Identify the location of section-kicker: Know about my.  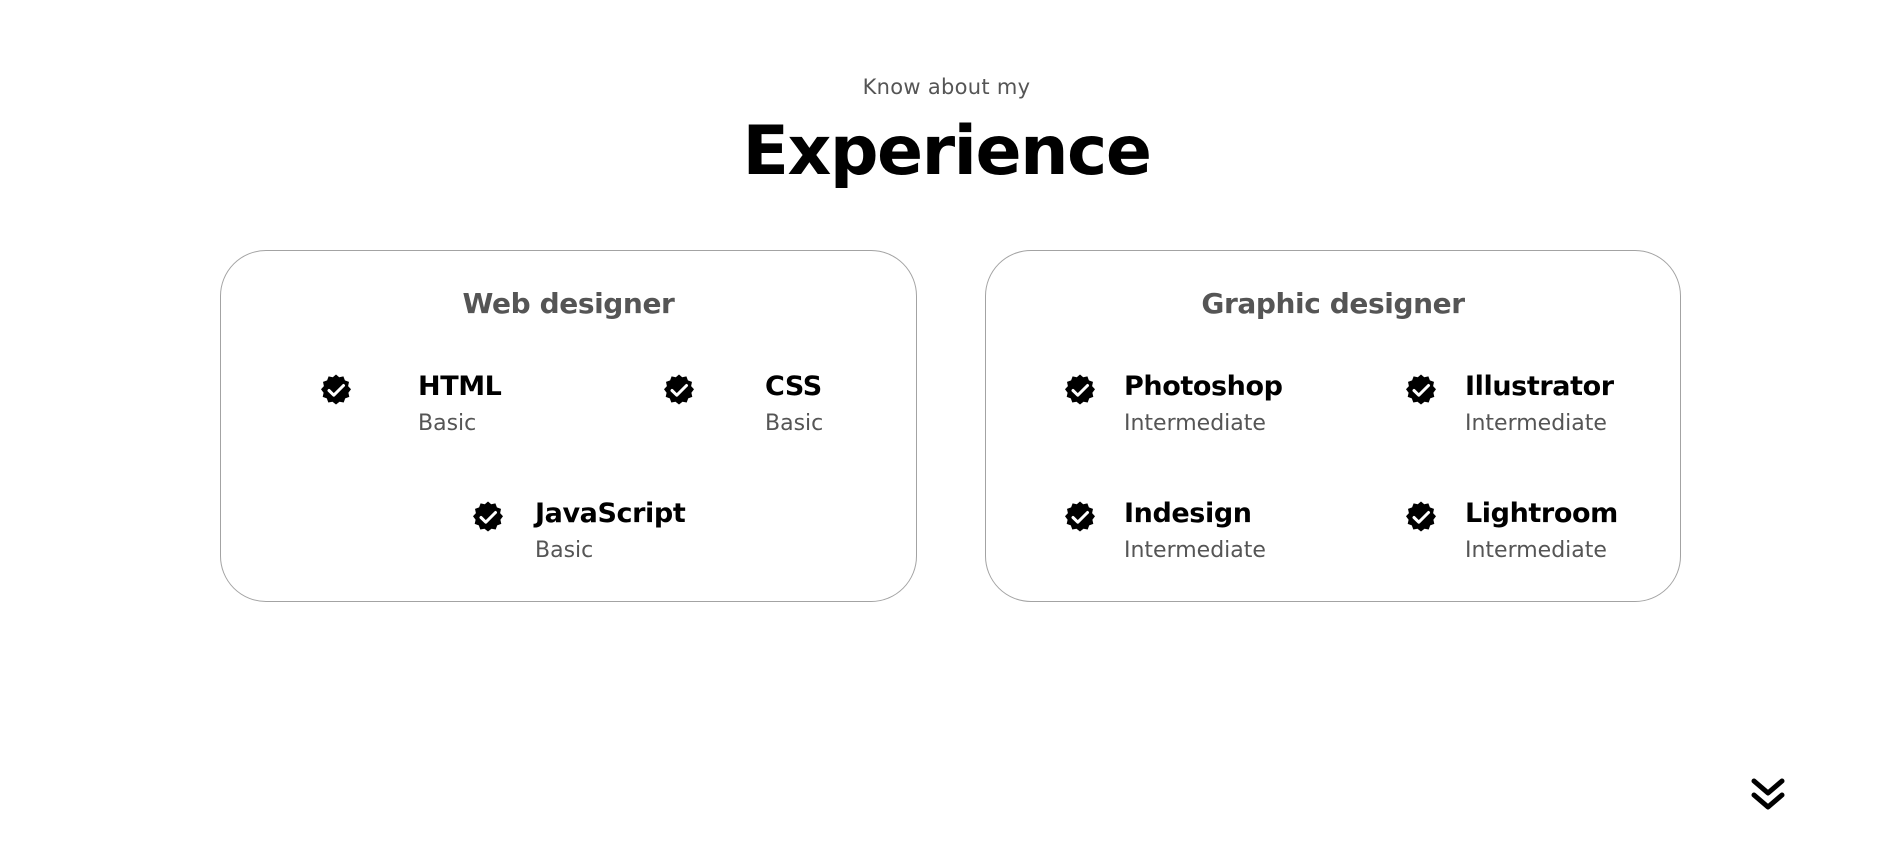
(946, 87).